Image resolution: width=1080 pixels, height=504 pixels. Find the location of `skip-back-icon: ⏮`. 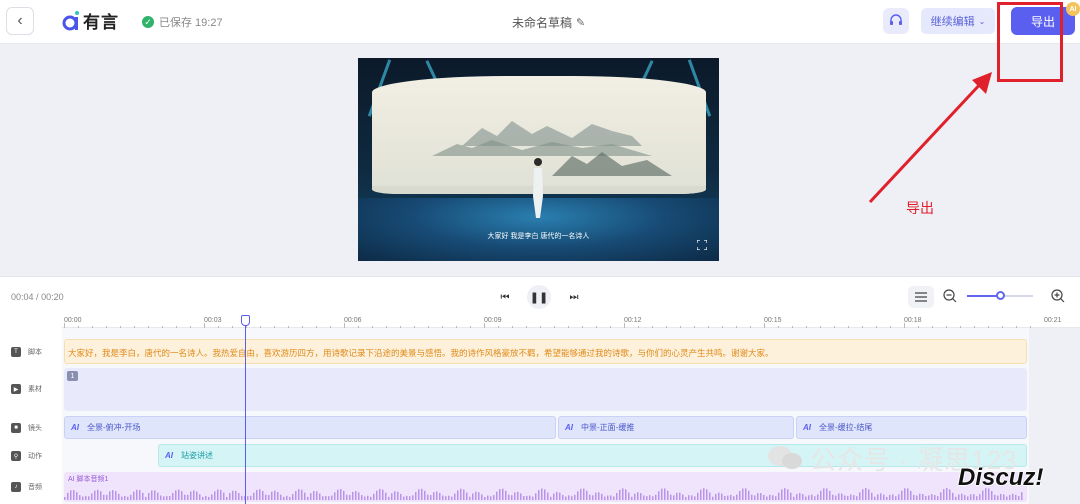

skip-back-icon: ⏮ is located at coordinates (505, 297).